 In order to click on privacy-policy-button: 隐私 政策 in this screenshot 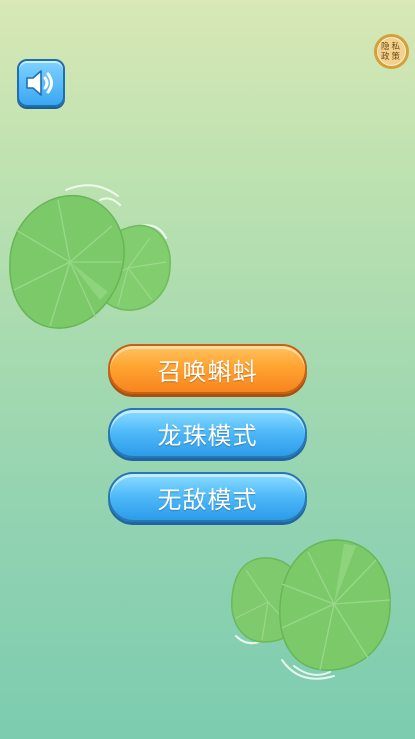, I will do `click(391, 51)`.